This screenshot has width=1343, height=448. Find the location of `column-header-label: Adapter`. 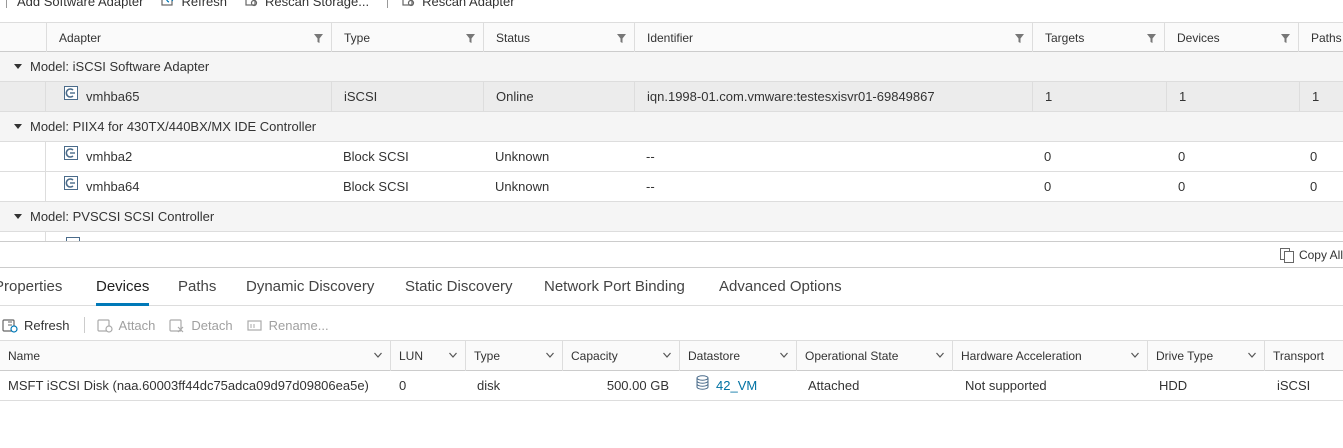

column-header-label: Adapter is located at coordinates (80, 37).